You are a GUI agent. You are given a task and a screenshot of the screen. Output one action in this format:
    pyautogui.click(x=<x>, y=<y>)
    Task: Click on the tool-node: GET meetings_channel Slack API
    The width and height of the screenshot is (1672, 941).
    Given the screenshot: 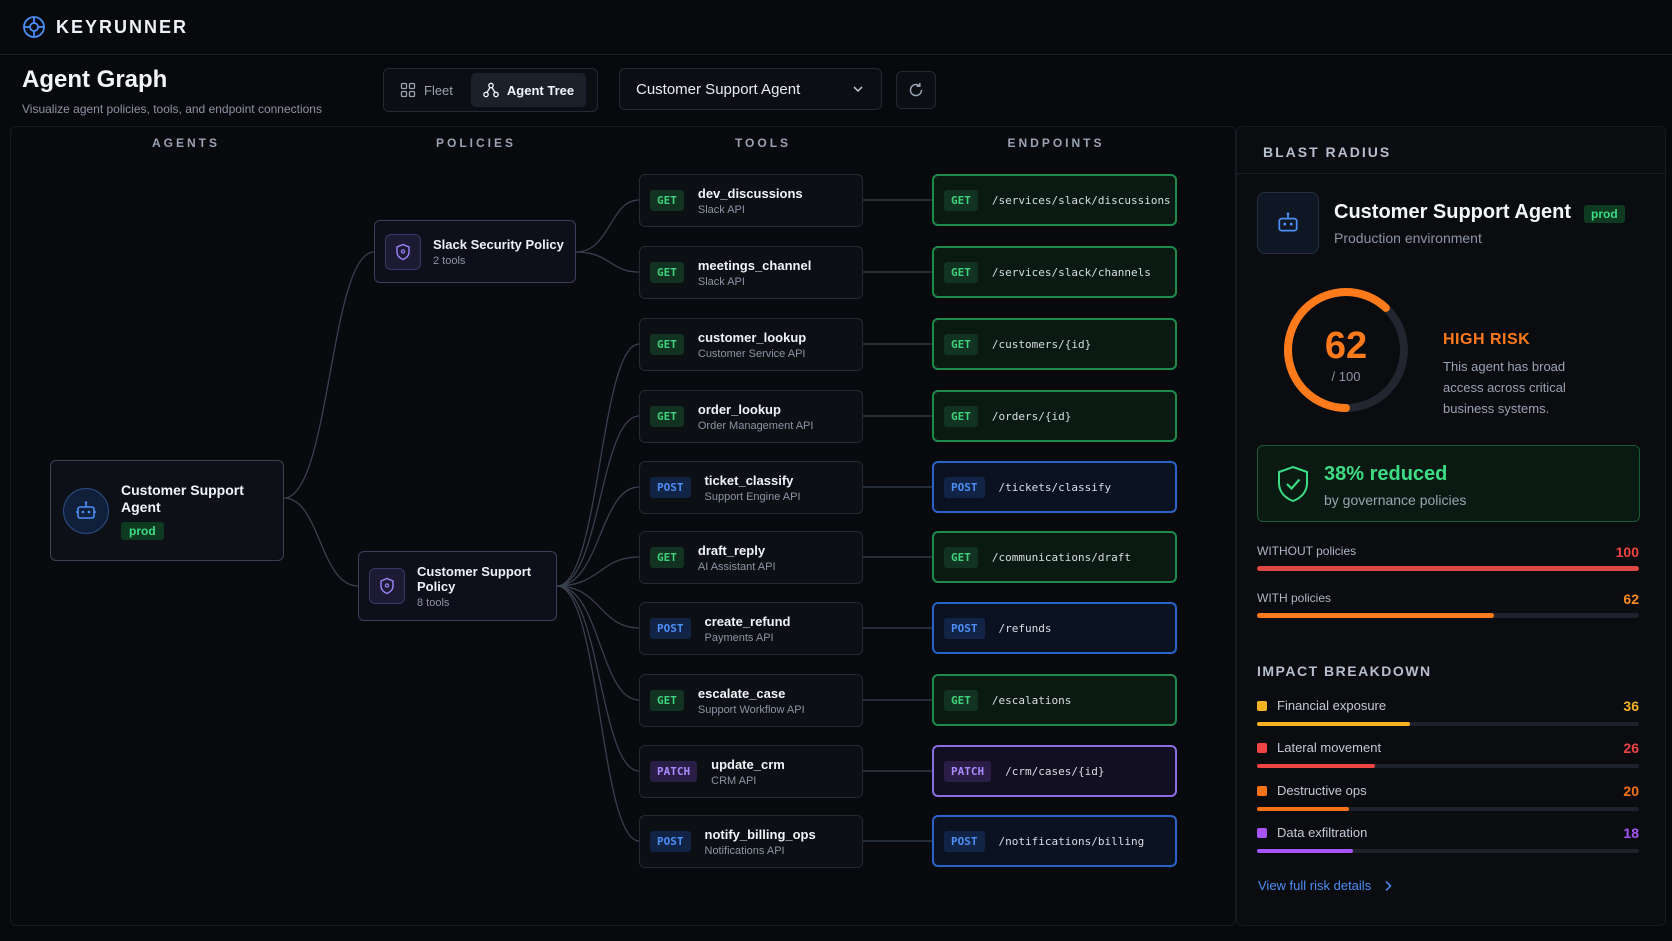 What is the action you would take?
    pyautogui.click(x=751, y=272)
    